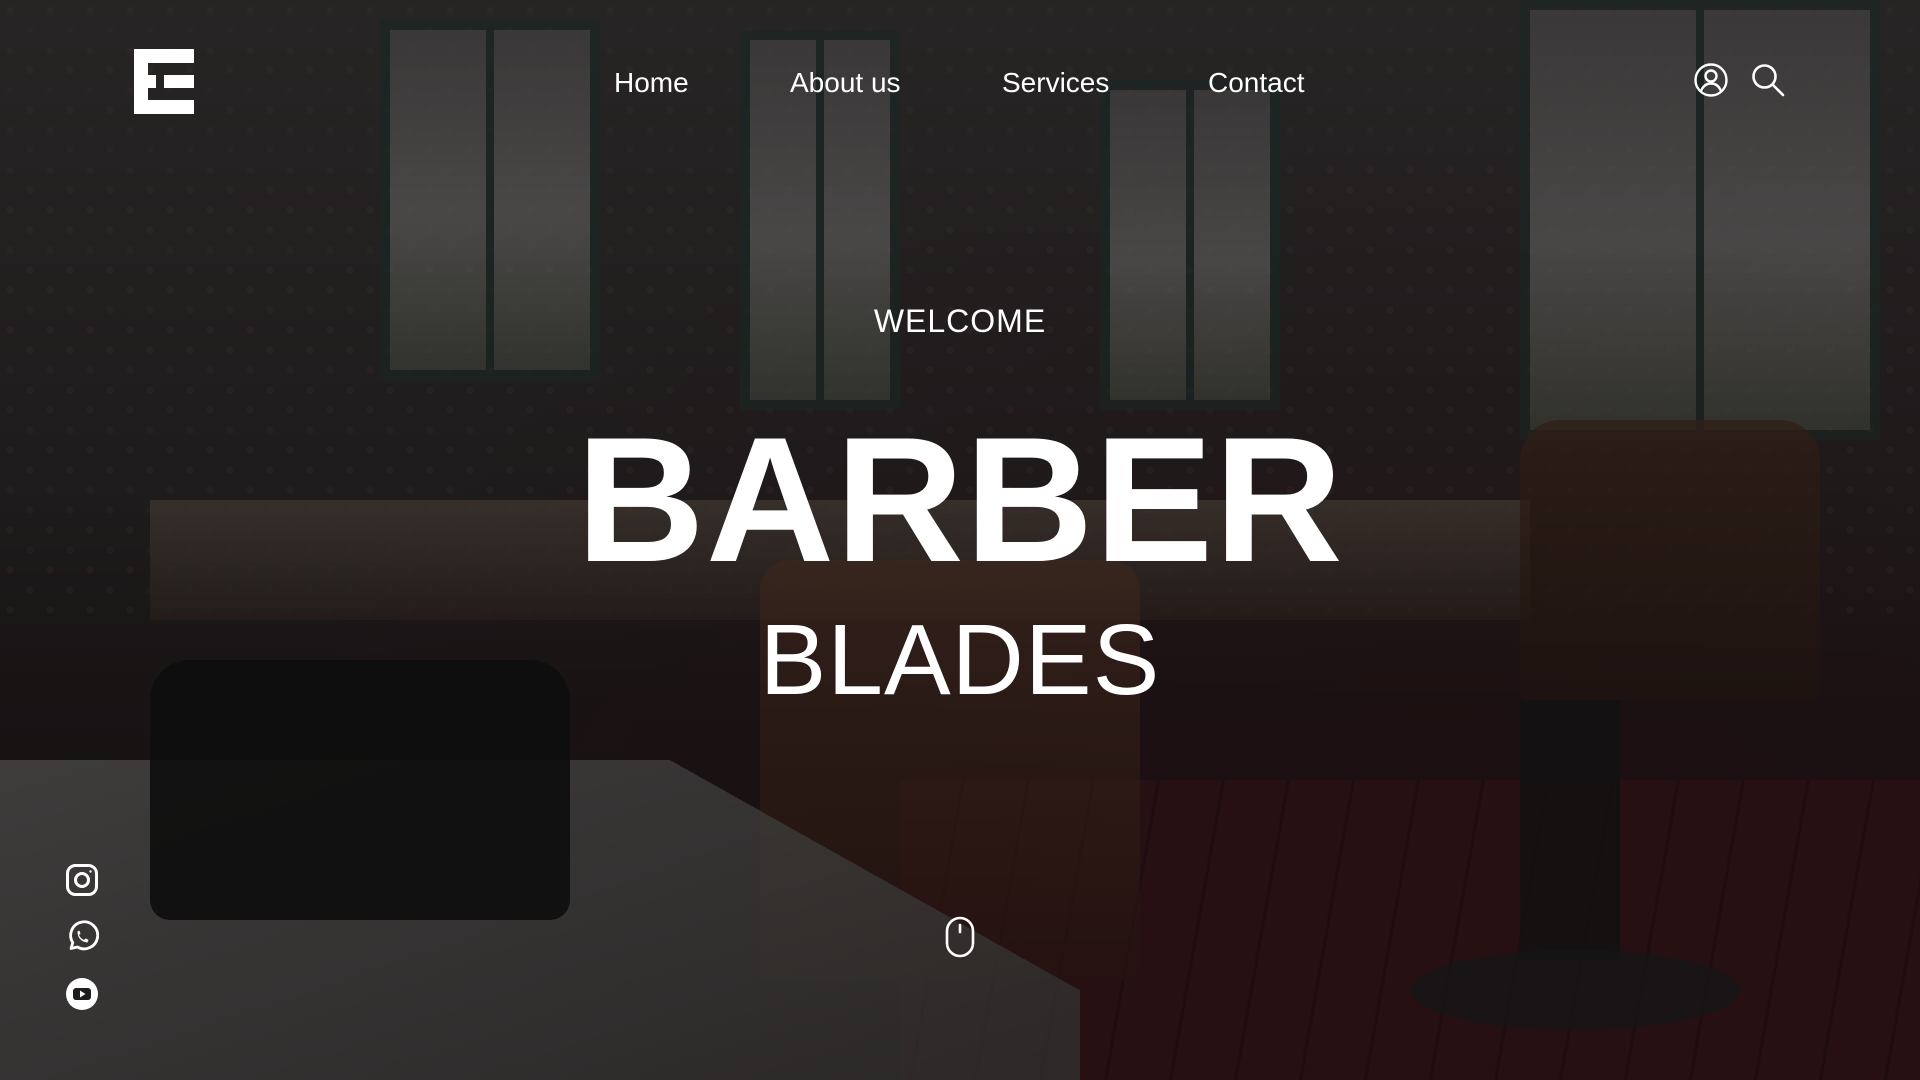 The height and width of the screenshot is (1080, 1920). Describe the element at coordinates (1256, 83) in the screenshot. I see `nav-contact: Contact` at that location.